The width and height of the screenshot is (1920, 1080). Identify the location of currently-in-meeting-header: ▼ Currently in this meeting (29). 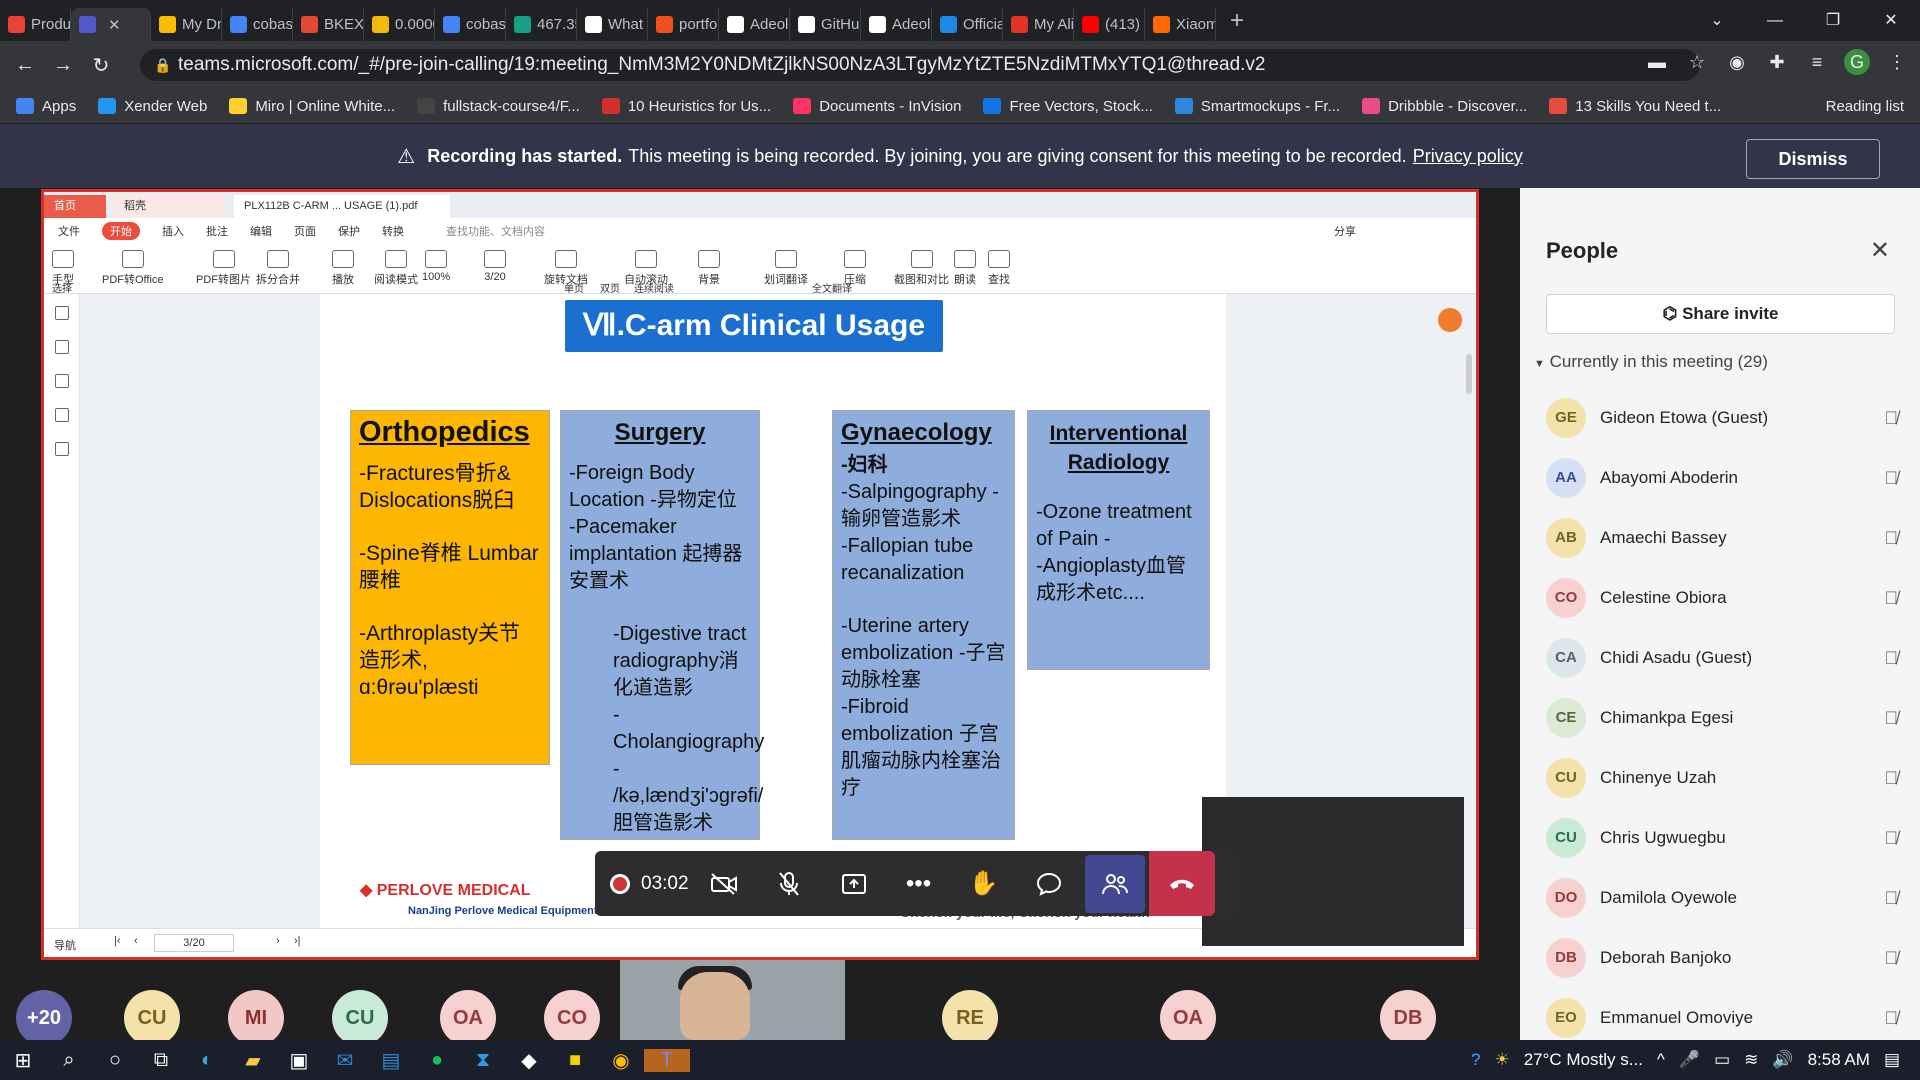
(1651, 362).